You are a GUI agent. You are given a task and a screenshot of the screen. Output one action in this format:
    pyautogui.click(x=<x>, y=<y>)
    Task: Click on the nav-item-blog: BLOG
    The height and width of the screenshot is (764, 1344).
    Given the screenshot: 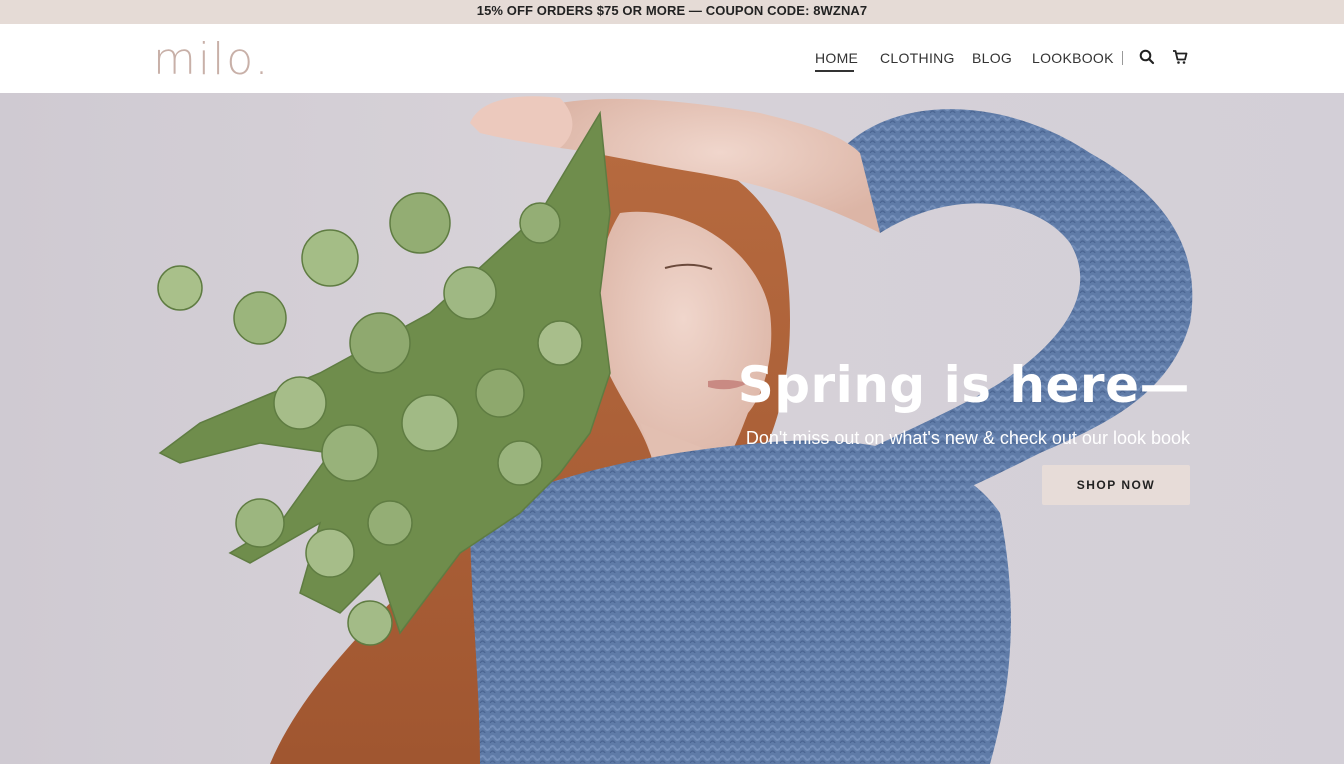 What is the action you would take?
    pyautogui.click(x=992, y=58)
    